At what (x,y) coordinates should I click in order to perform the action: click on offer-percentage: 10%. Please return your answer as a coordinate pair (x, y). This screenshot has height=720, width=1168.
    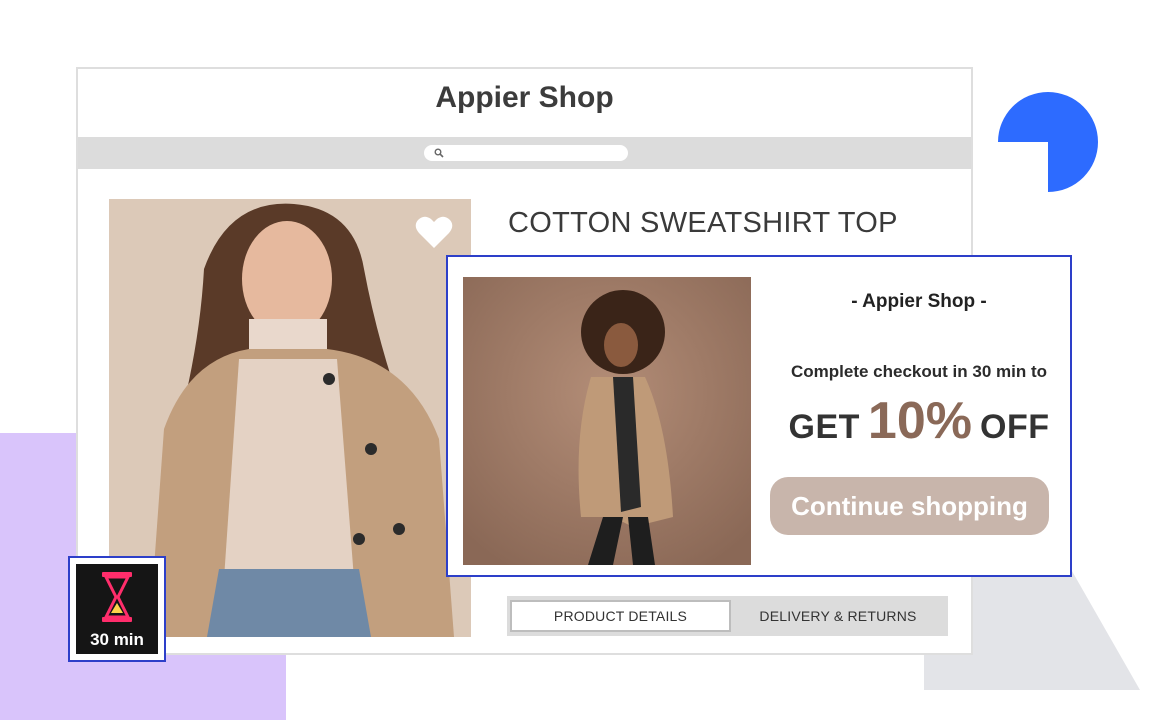
    Looking at the image, I should click on (919, 421).